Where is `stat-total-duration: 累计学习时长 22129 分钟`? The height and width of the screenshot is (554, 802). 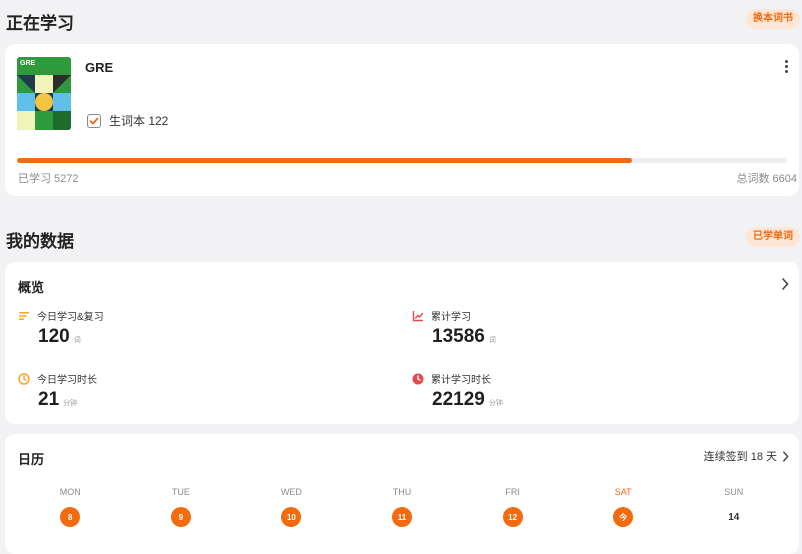
stat-total-duration: 累计学习时长 22129 分钟 is located at coordinates (457, 391).